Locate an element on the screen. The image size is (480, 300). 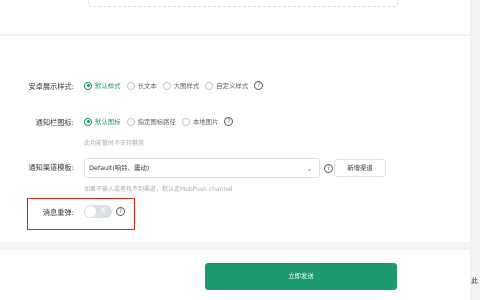
channel-template-select: Default(响铃、震动) ⌄ is located at coordinates (202, 168).